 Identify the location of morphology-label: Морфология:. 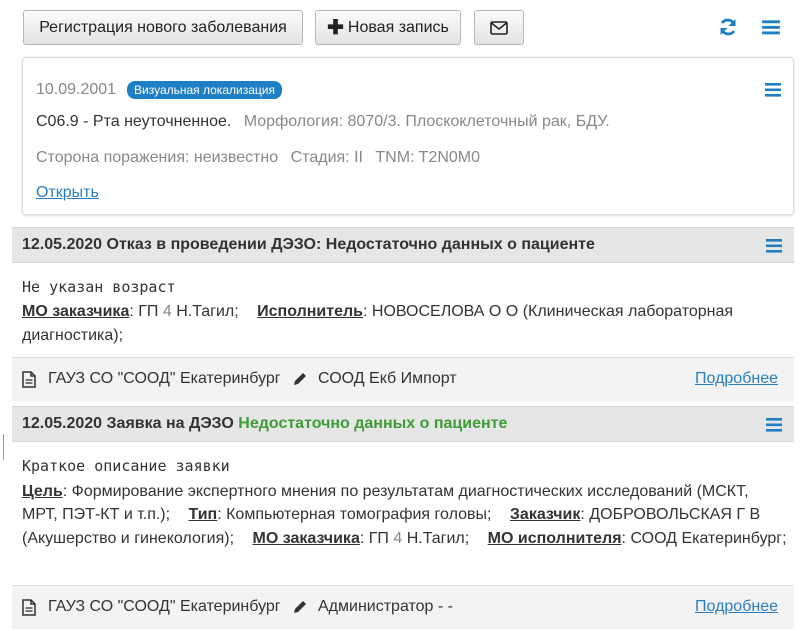
(293, 121).